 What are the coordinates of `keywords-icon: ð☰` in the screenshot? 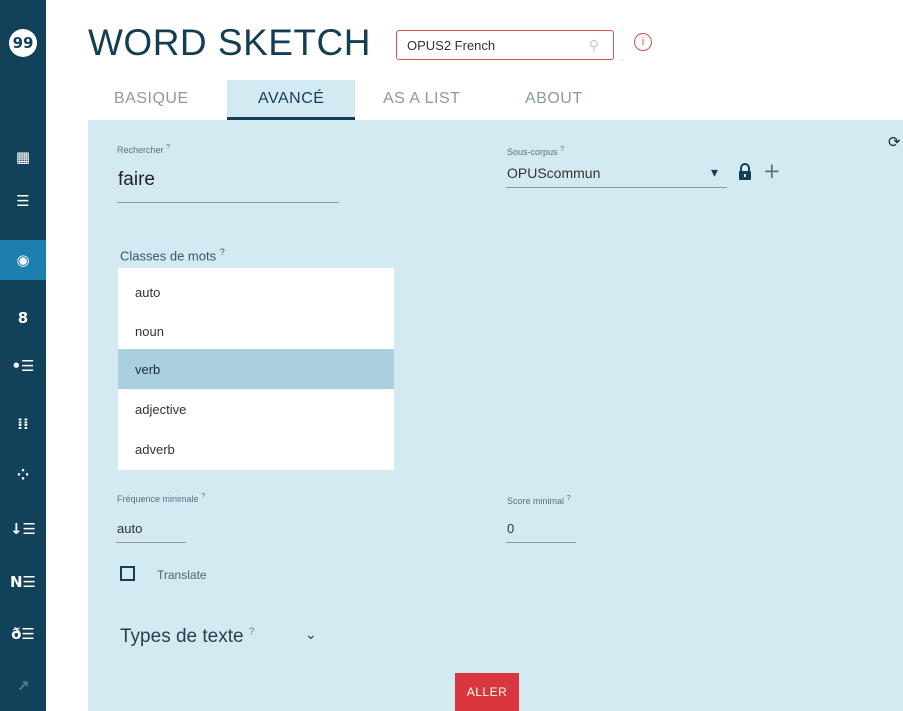 It's located at (23, 634).